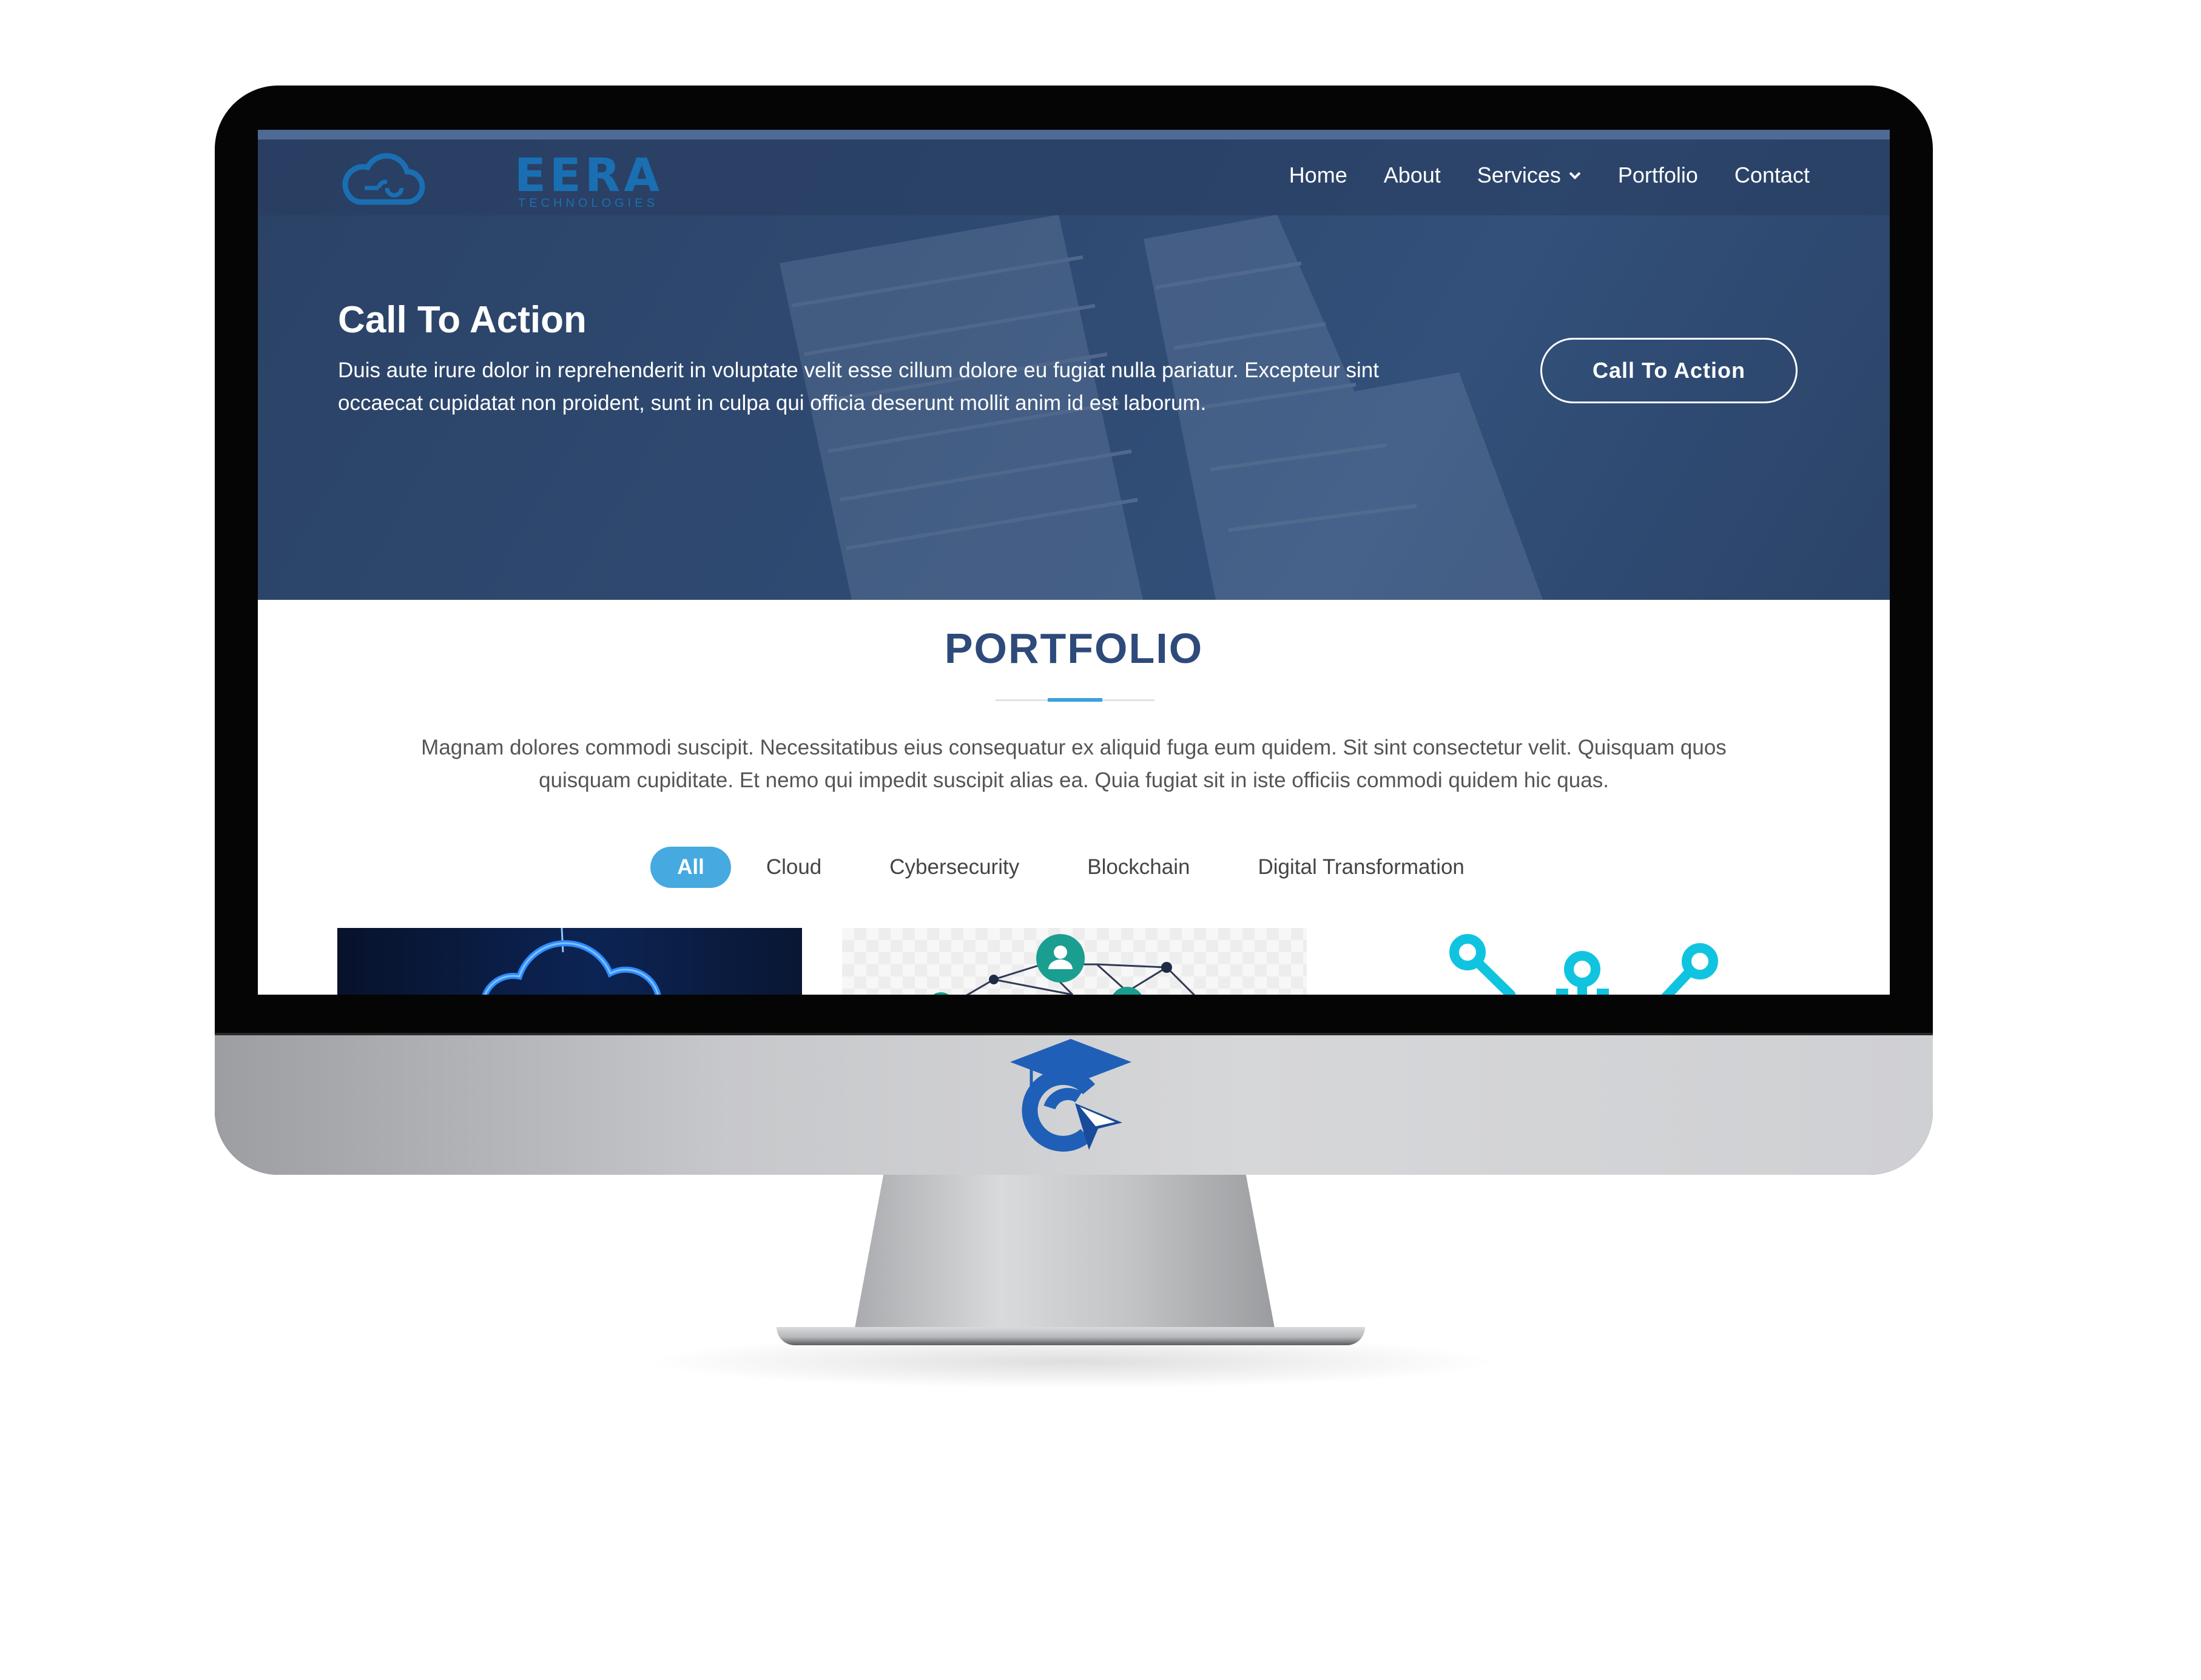 Image resolution: width=2201 pixels, height=1680 pixels. What do you see at coordinates (462, 320) in the screenshot?
I see `hero-title: Call To Action` at bounding box center [462, 320].